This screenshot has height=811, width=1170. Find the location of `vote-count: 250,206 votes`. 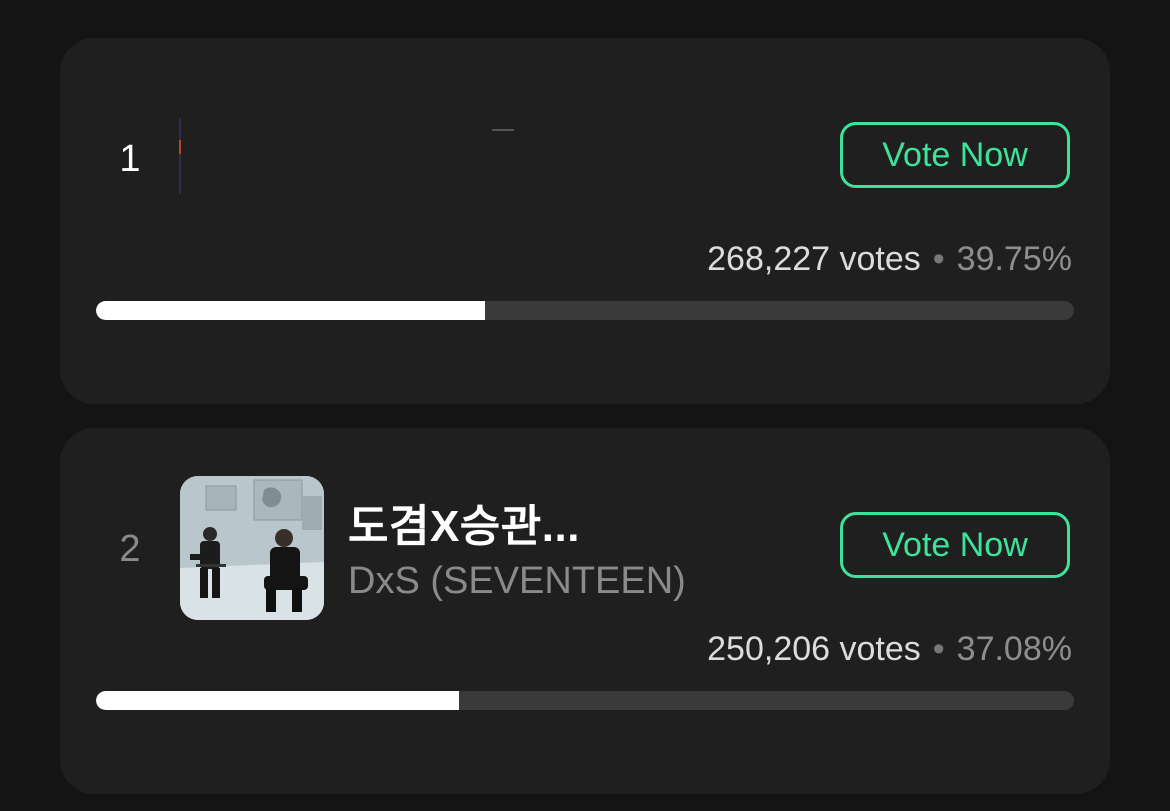

vote-count: 250,206 votes is located at coordinates (814, 649).